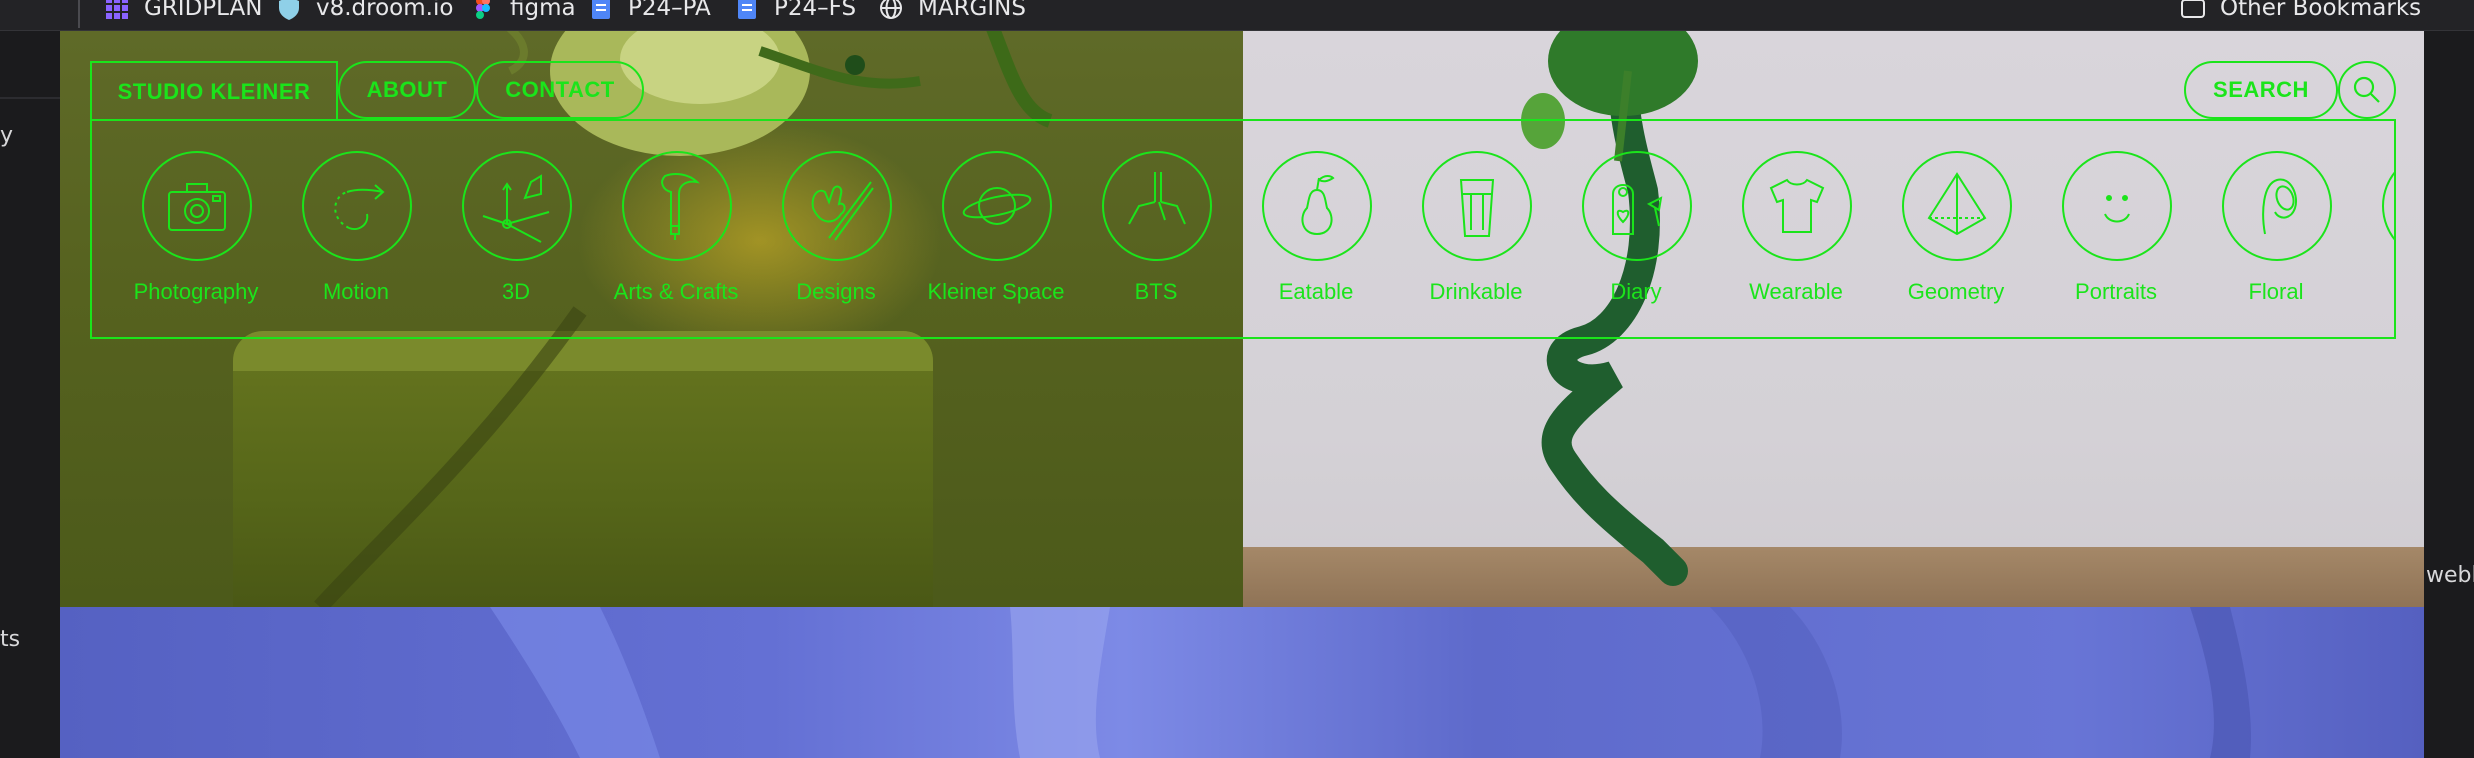 The height and width of the screenshot is (758, 2474). Describe the element at coordinates (30, 98) in the screenshot. I see `sidebar-divider` at that location.